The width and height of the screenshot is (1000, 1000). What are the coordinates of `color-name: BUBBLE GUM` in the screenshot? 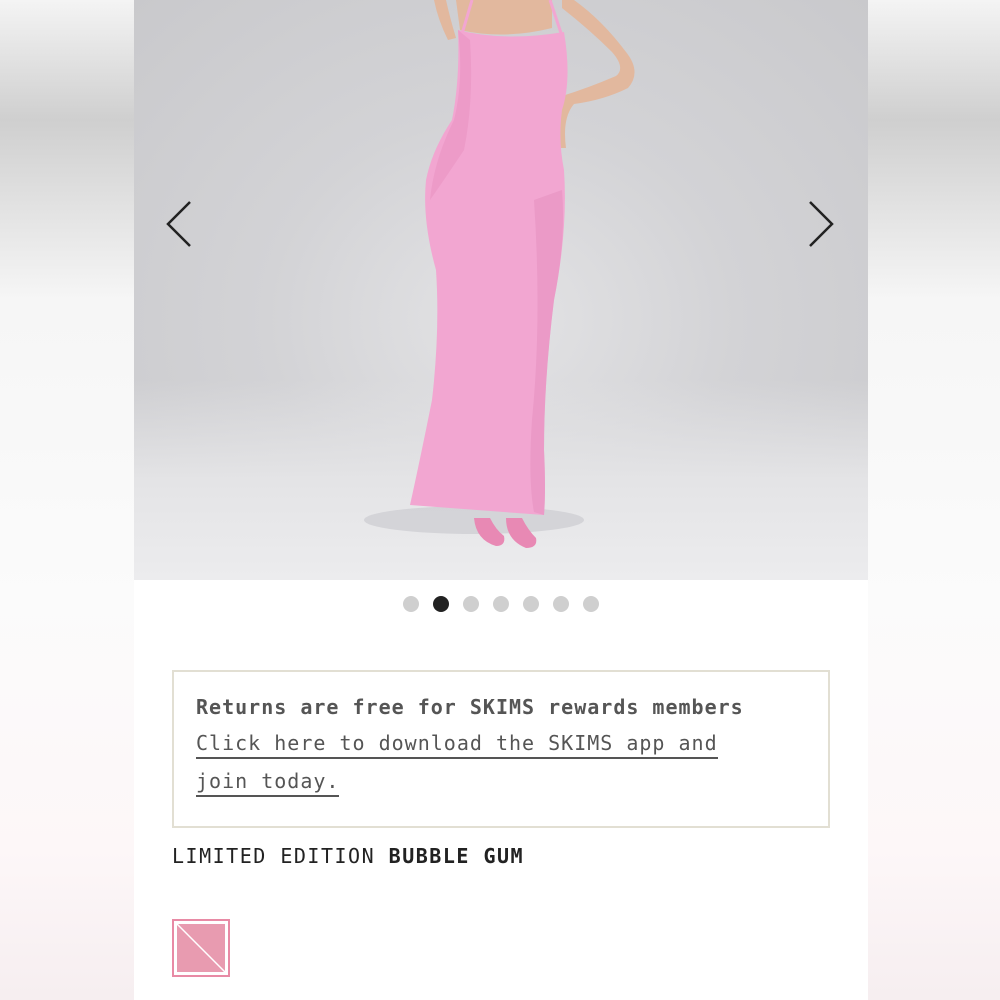 It's located at (456, 856).